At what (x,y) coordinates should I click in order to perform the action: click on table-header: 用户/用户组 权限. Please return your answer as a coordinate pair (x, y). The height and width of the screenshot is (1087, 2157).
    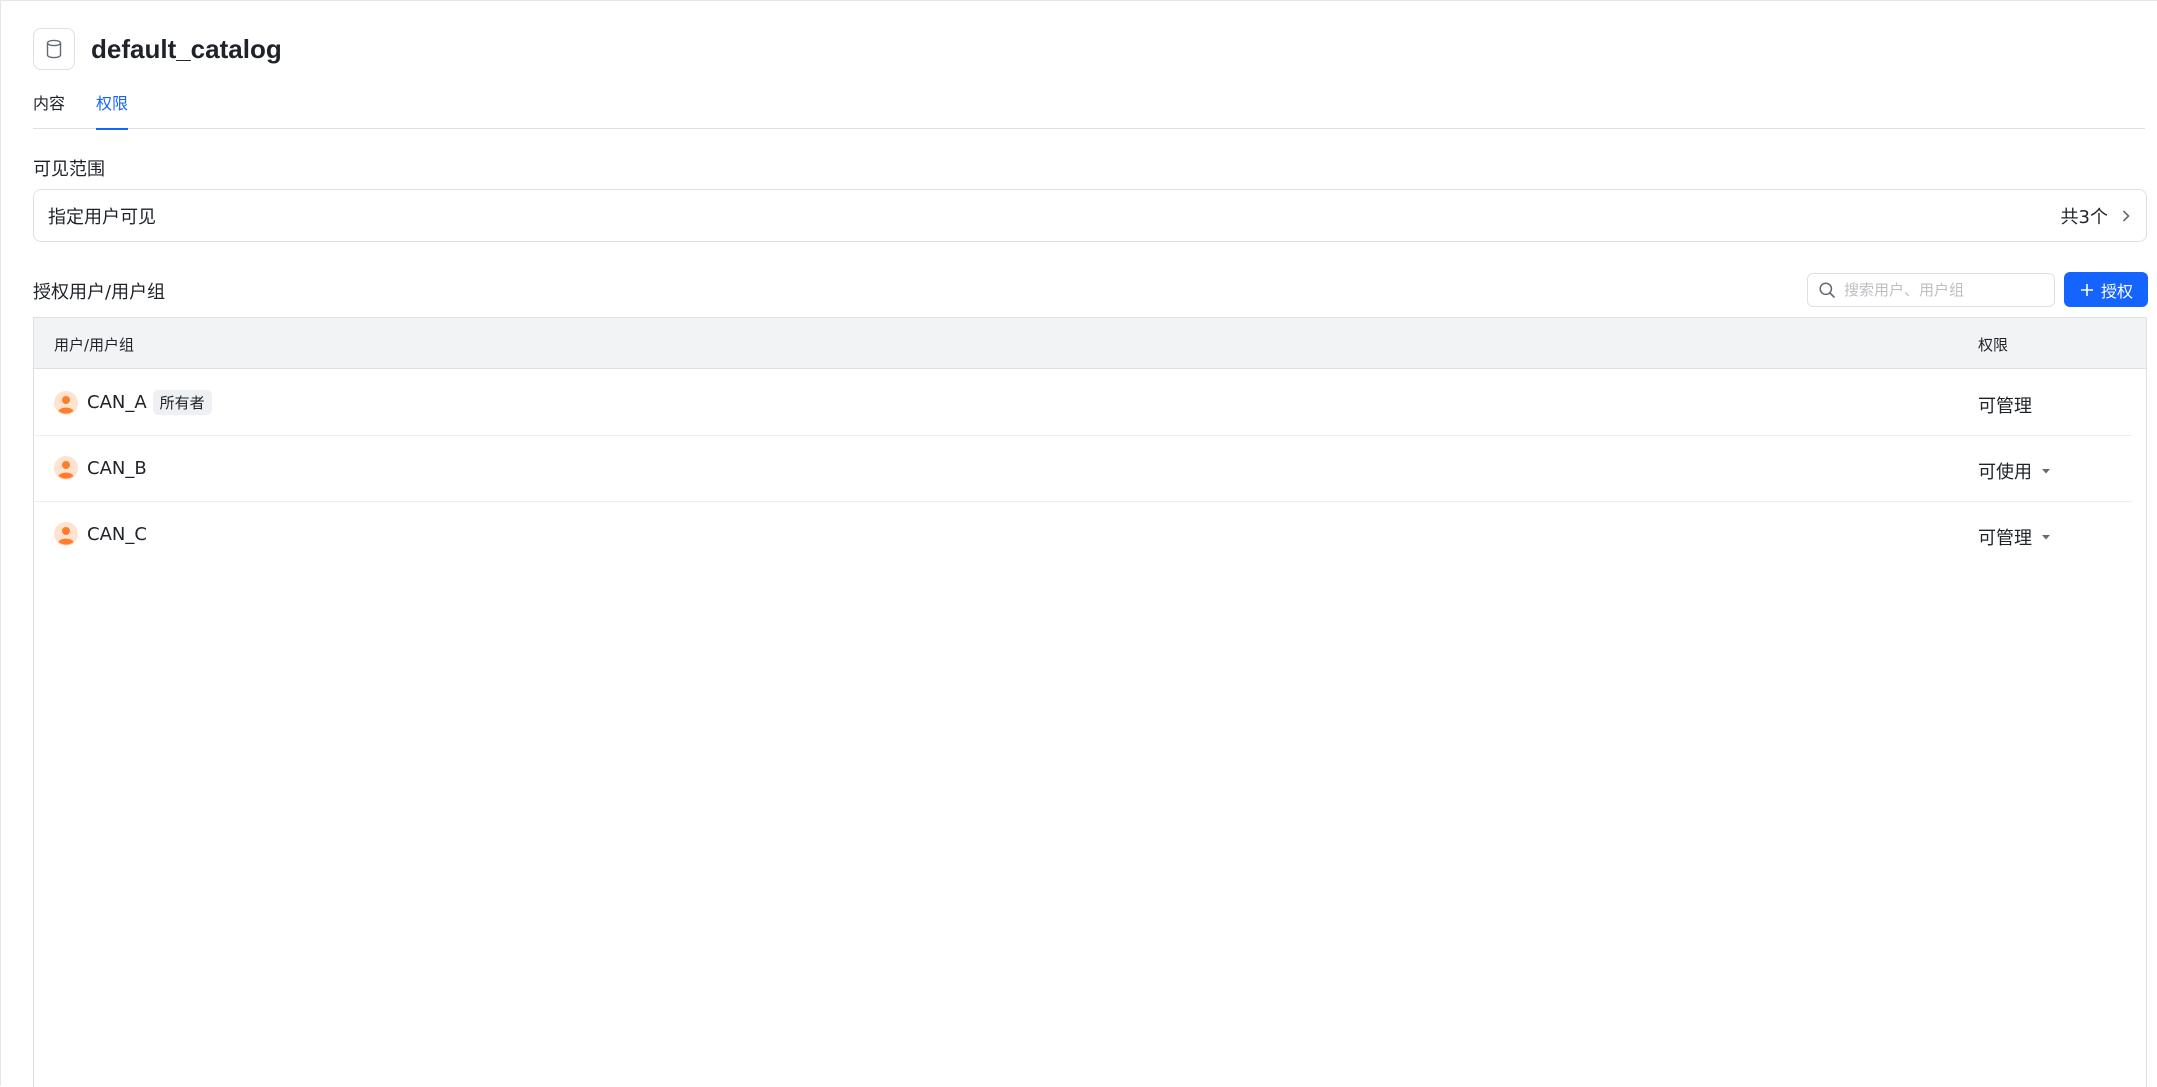
    Looking at the image, I should click on (1090, 343).